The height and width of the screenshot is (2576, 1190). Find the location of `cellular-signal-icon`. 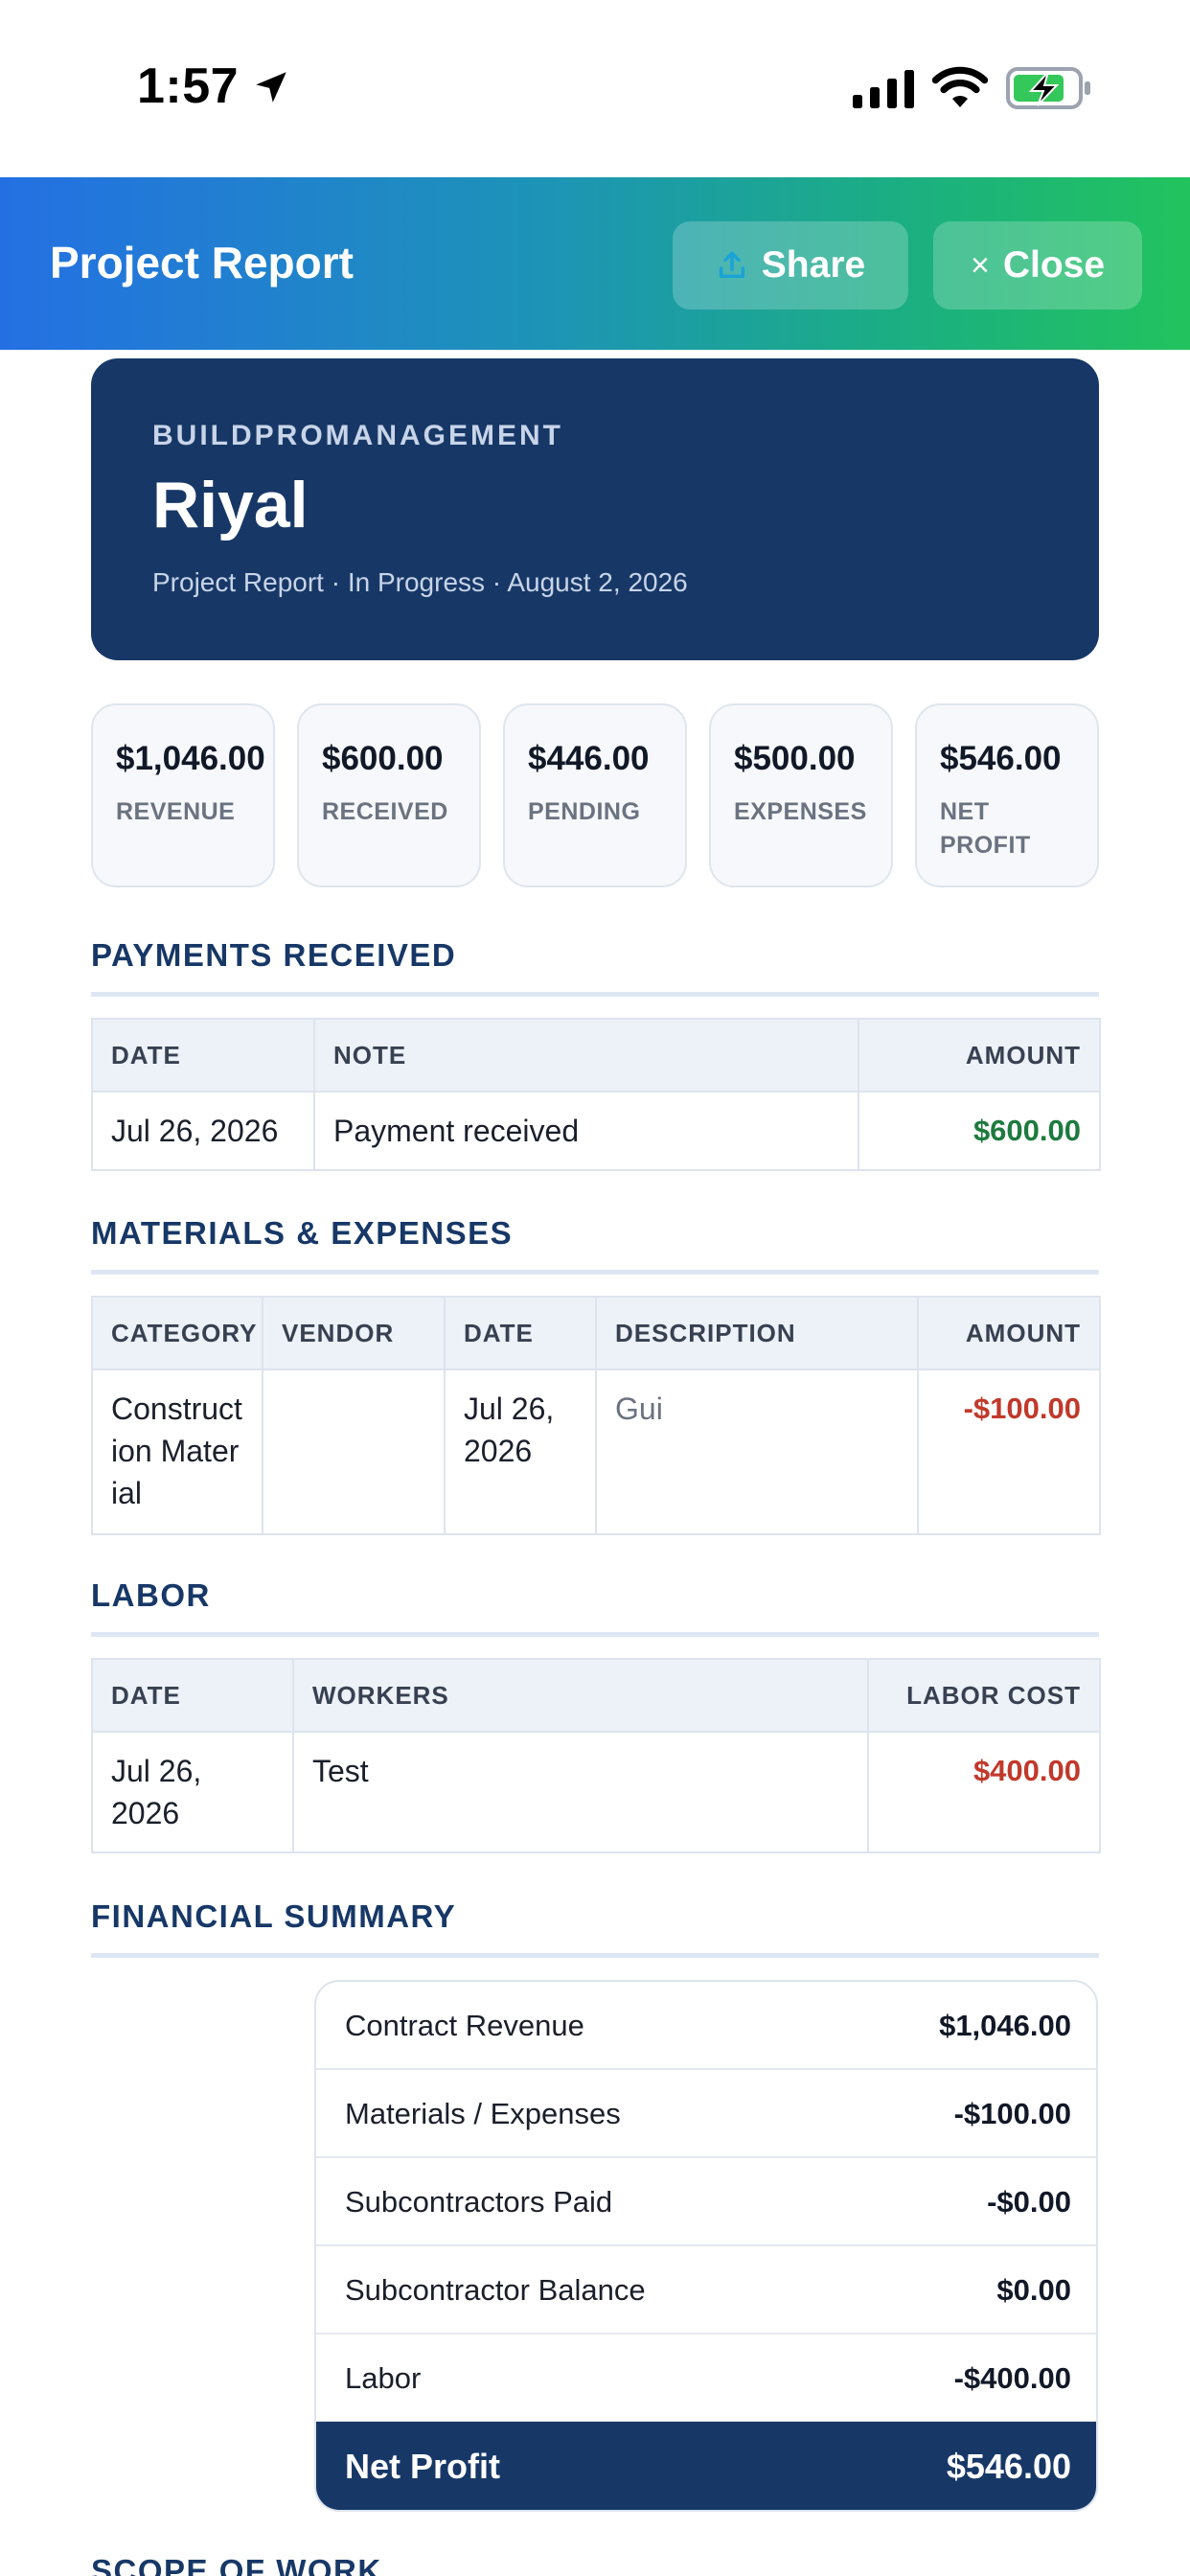

cellular-signal-icon is located at coordinates (884, 89).